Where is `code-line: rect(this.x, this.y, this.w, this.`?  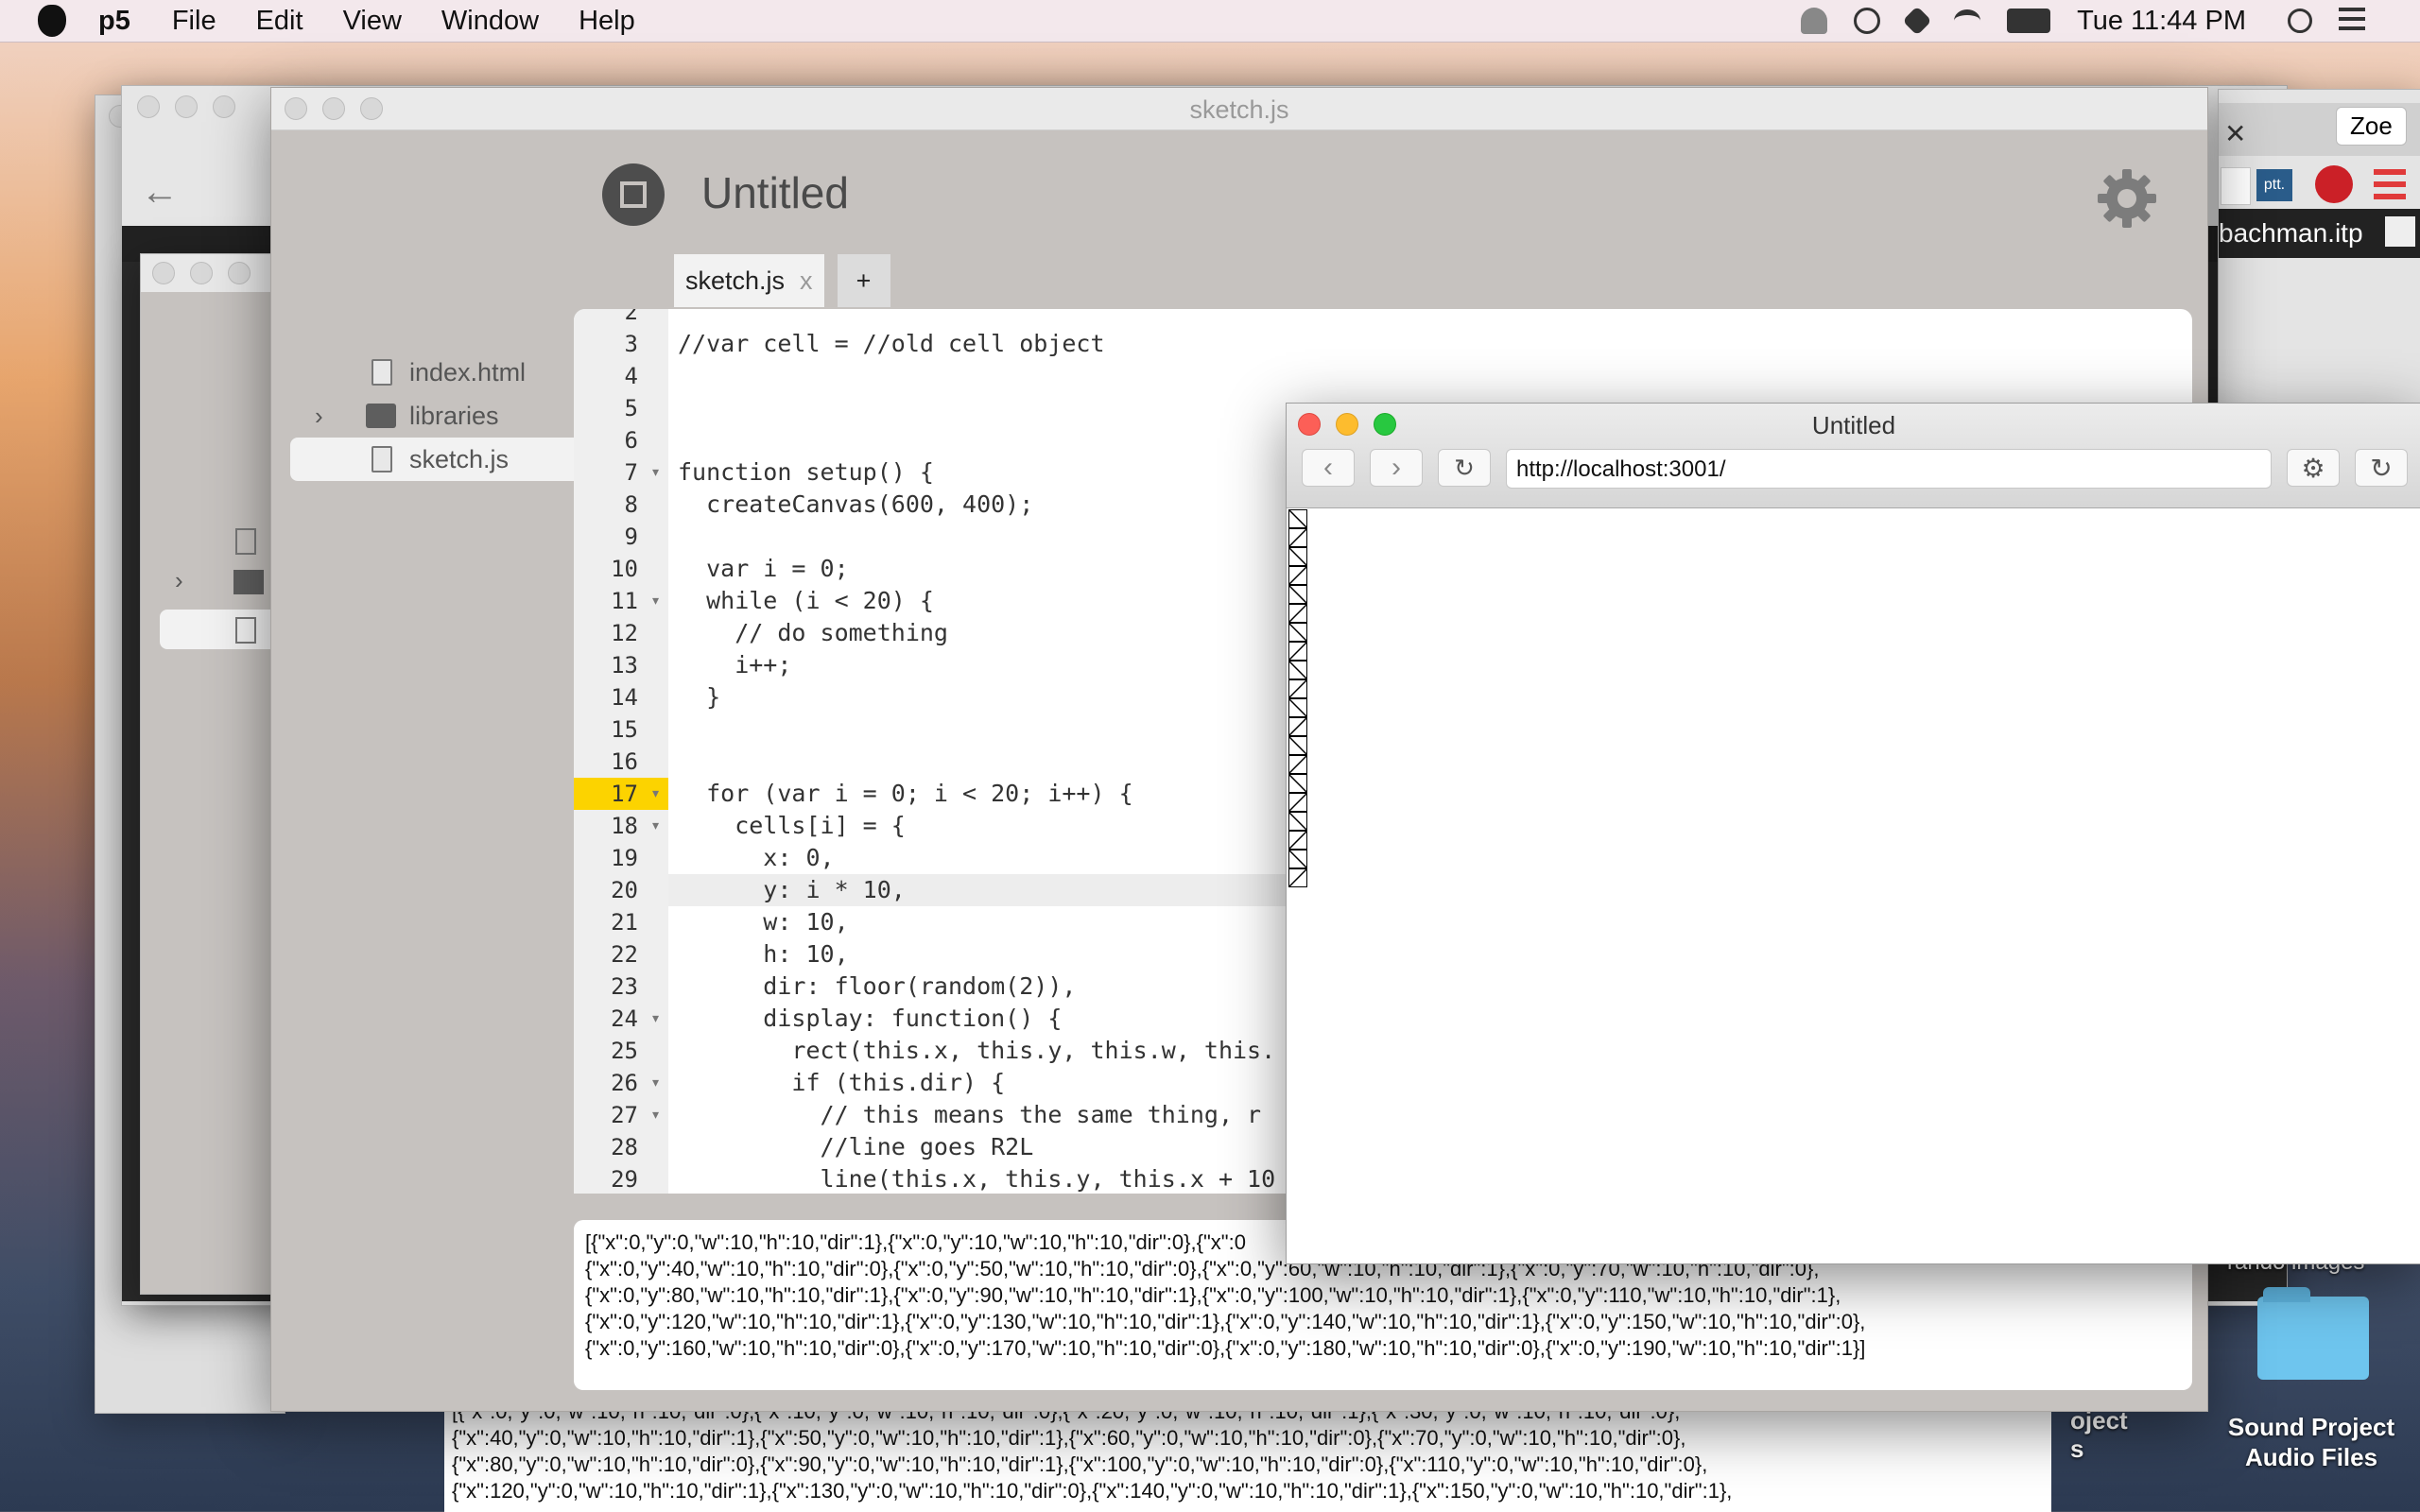 code-line: rect(this.x, this.y, this.w, this. is located at coordinates (977, 1051).